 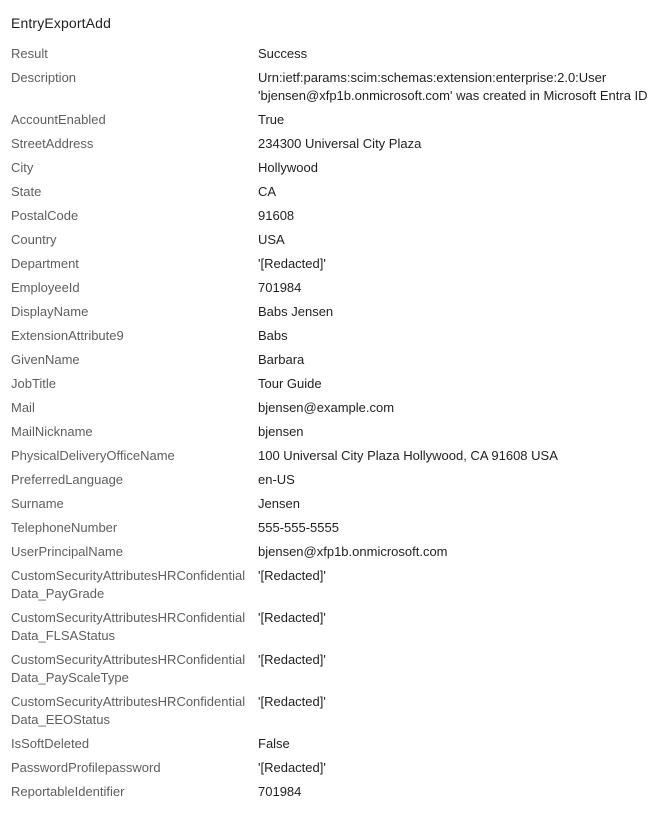 I want to click on detail-row-label: MailNickname, so click(x=52, y=431).